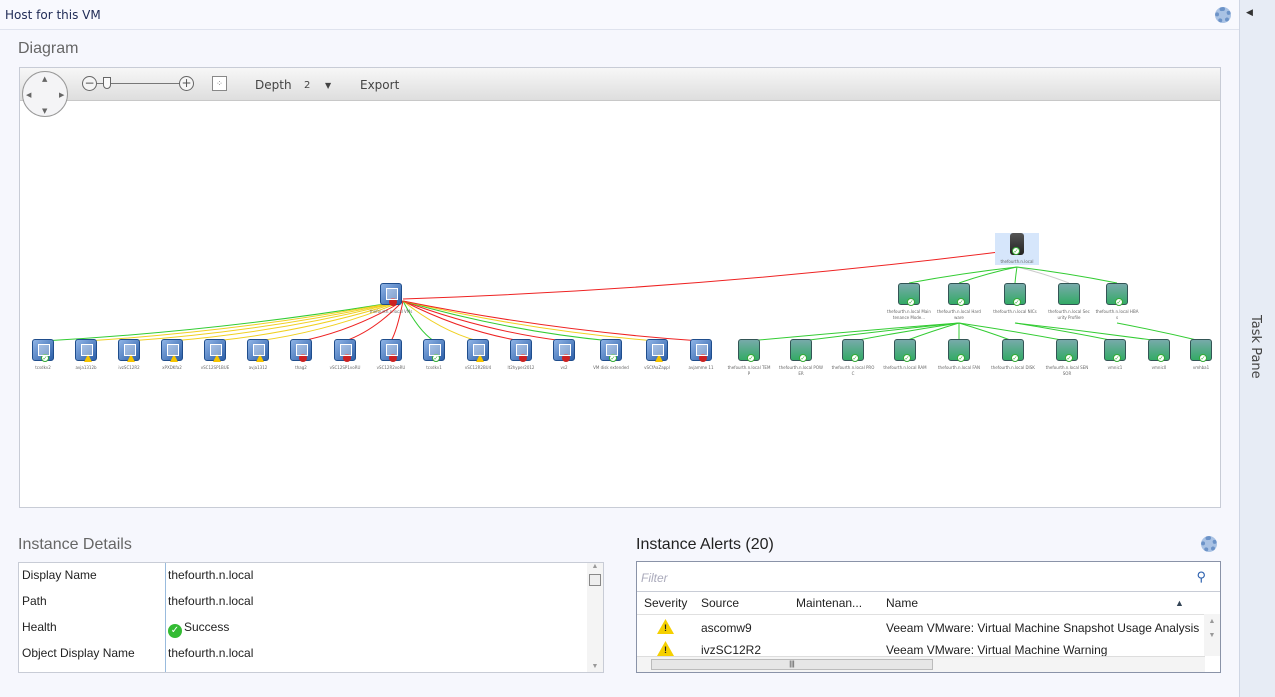 The image size is (1275, 697). Describe the element at coordinates (902, 603) in the screenshot. I see `column-header-name: Name` at that location.